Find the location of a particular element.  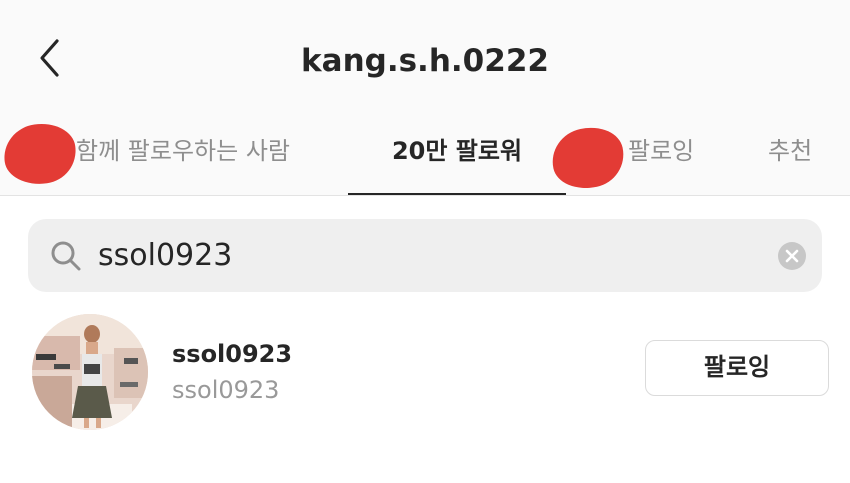

active-tab-indicator is located at coordinates (457, 194).